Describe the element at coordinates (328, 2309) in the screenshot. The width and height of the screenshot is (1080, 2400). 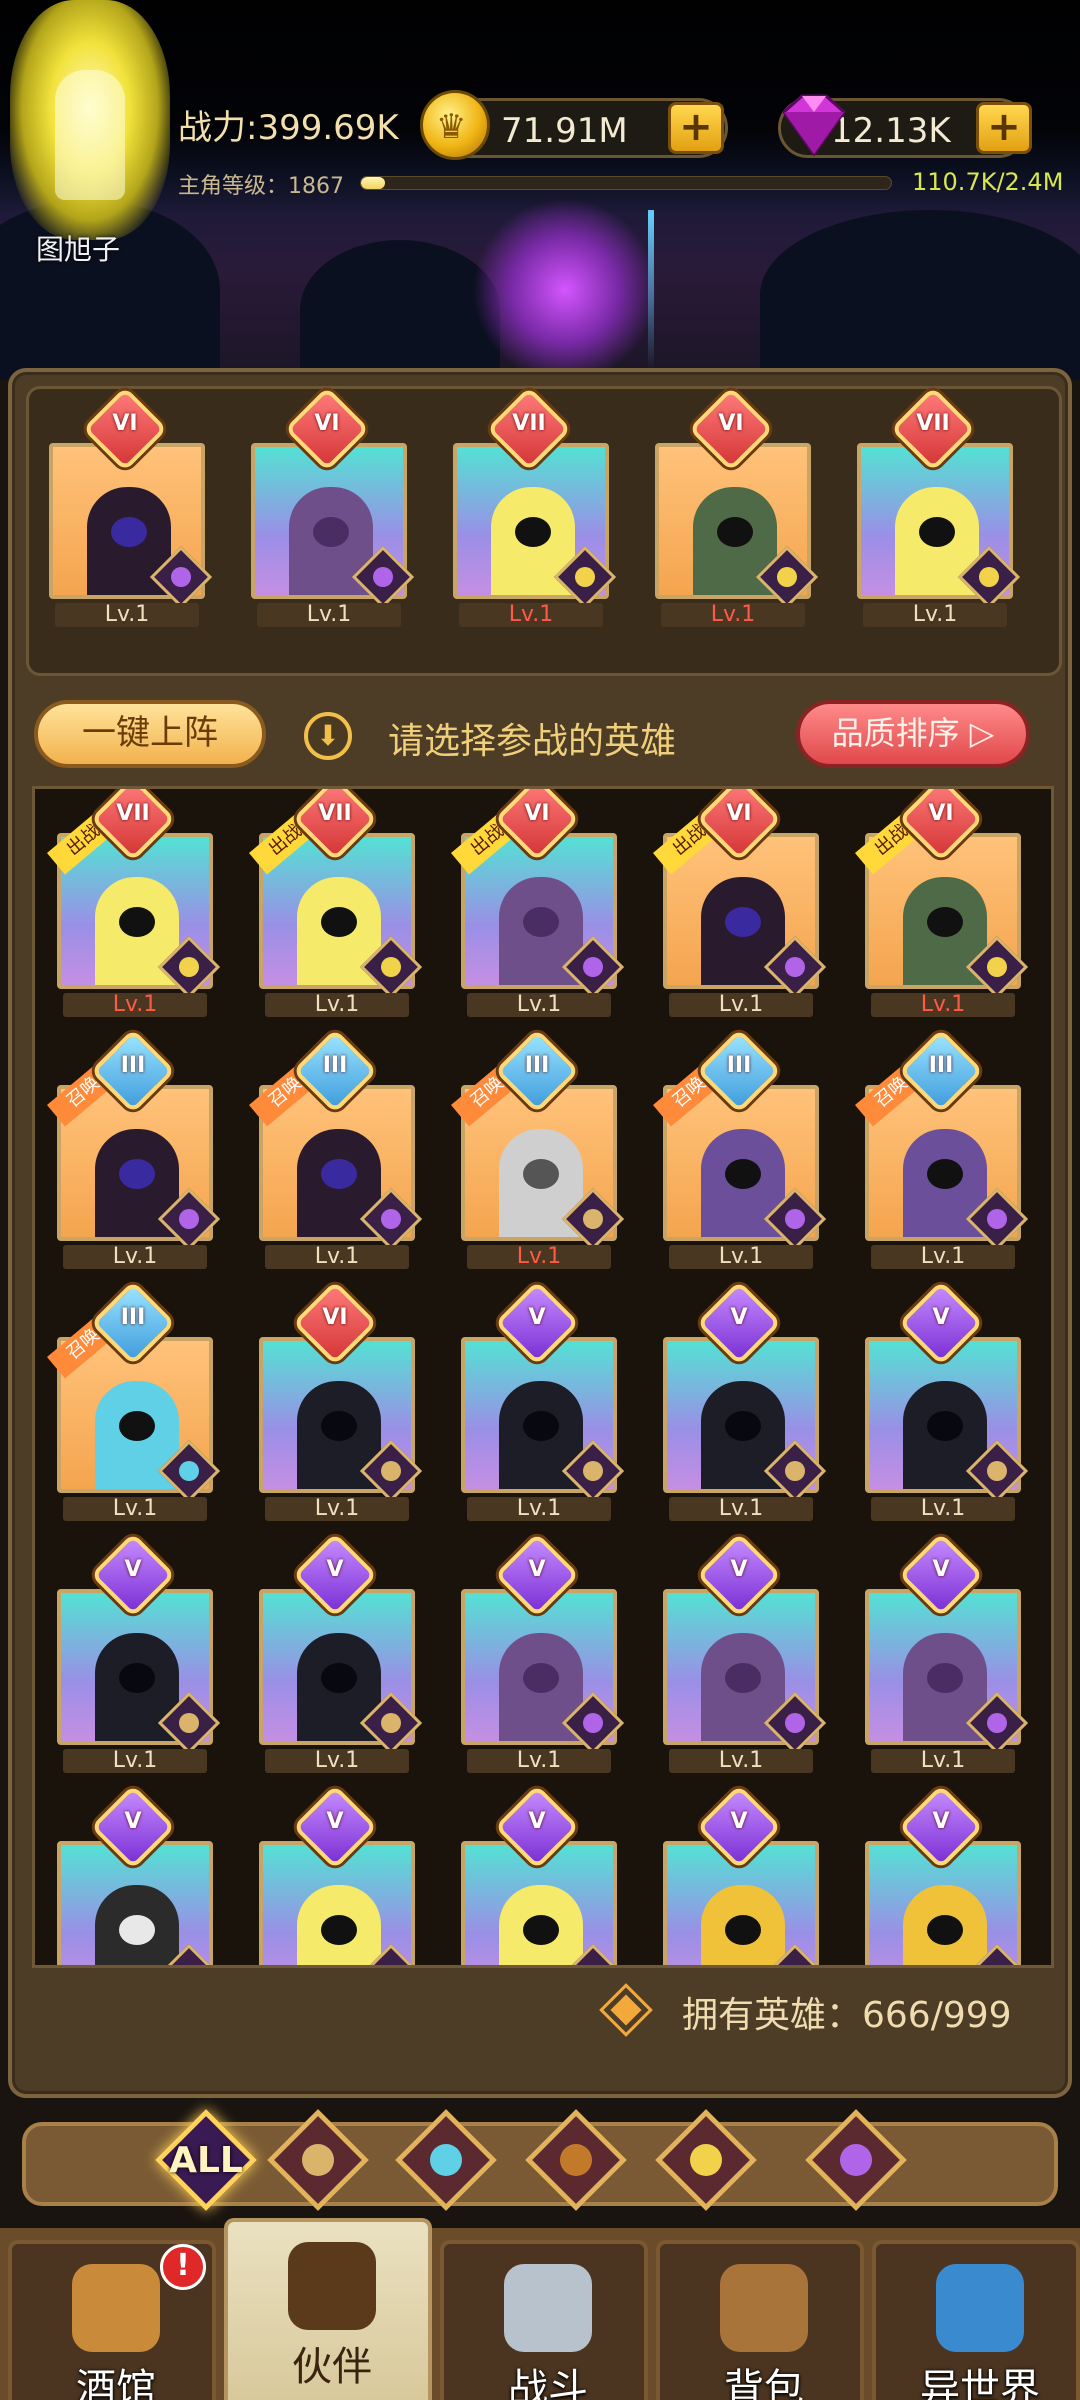
I see `nav-tab-1: 伙伴` at that location.